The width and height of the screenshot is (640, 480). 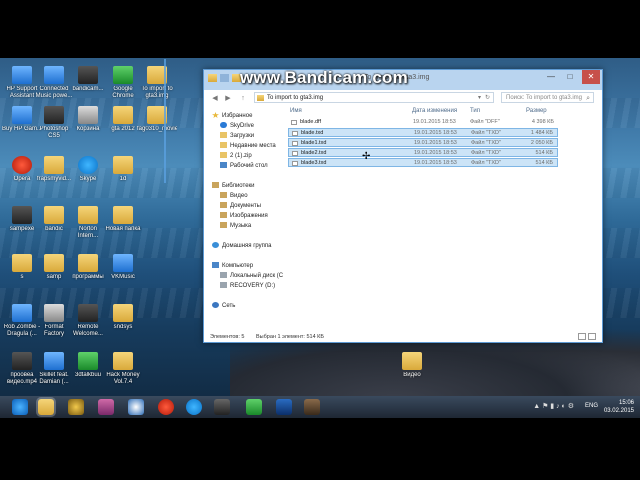 I want to click on zip-icon, so click(x=223, y=155).